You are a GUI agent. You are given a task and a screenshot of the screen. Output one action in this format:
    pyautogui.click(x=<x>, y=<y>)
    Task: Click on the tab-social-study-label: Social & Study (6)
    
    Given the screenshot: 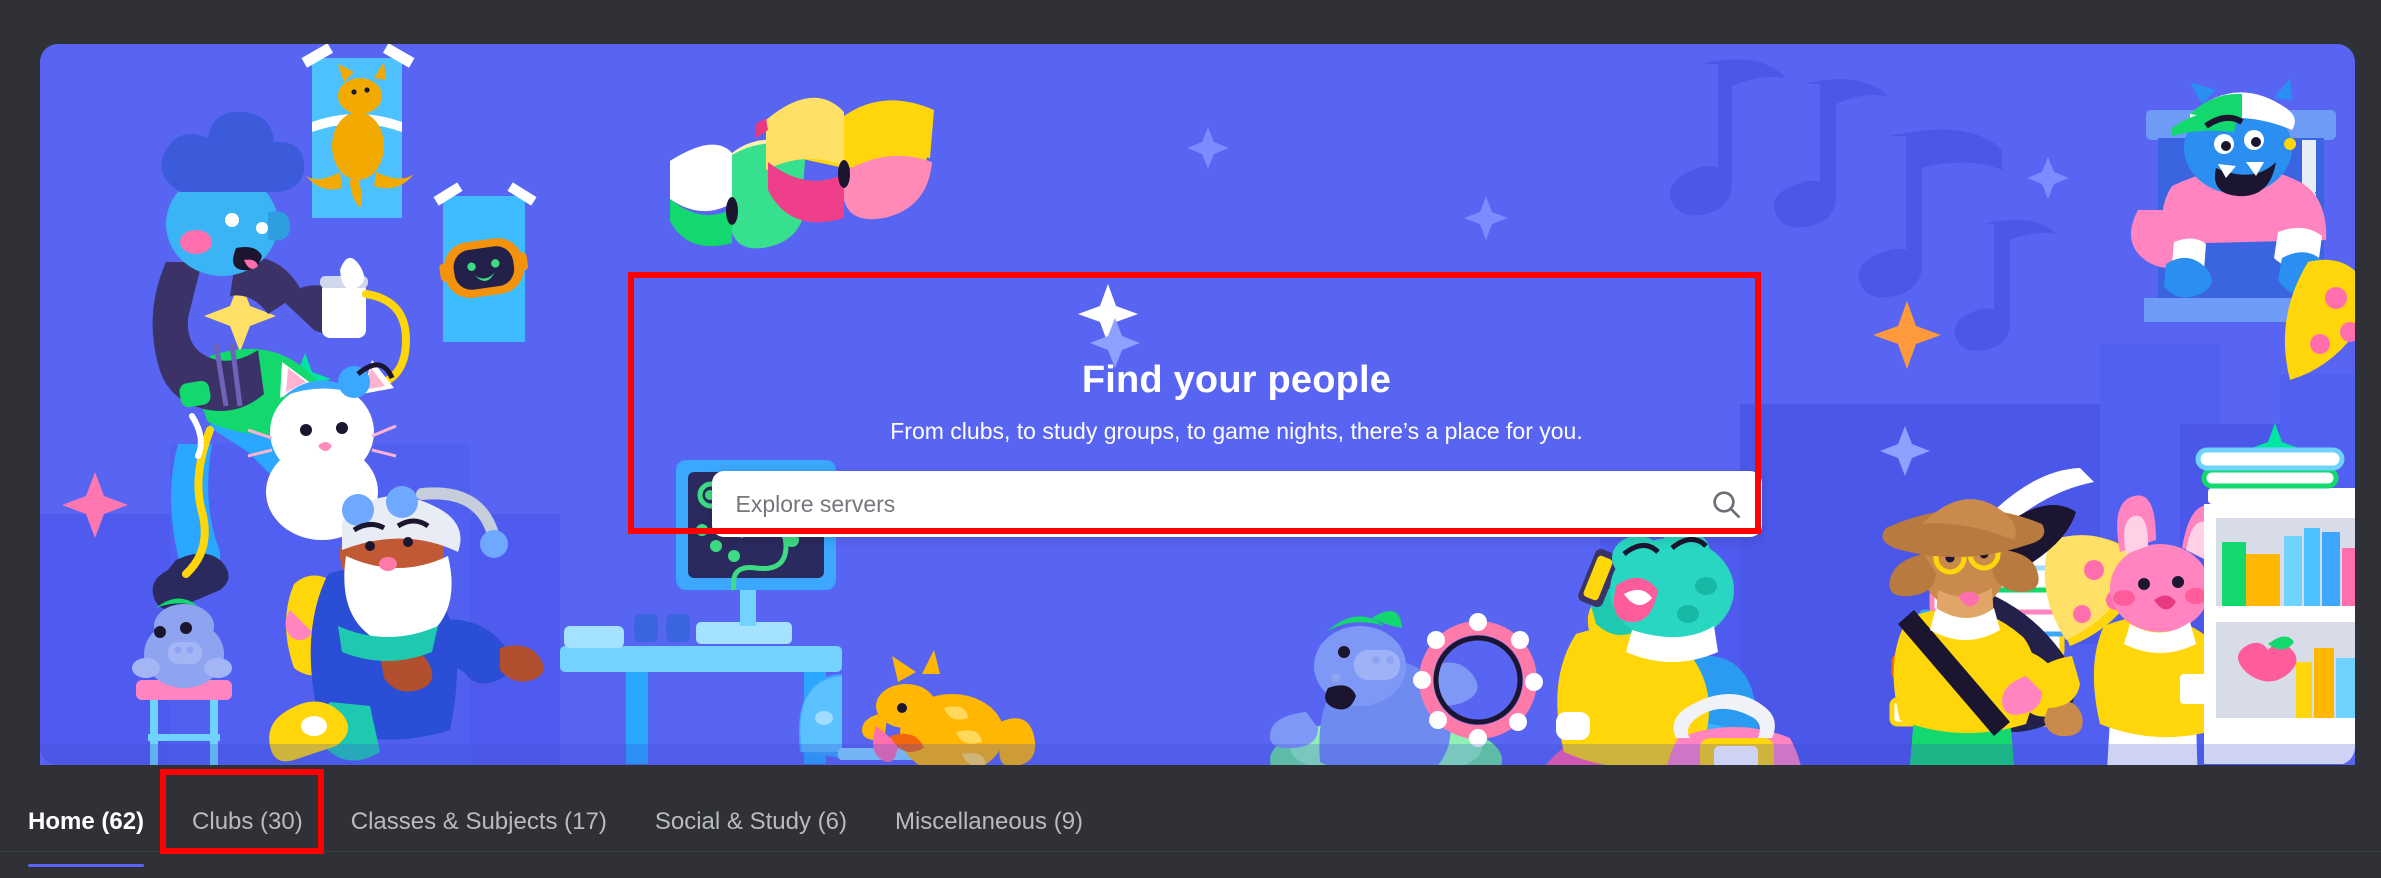 What is the action you would take?
    pyautogui.click(x=750, y=821)
    